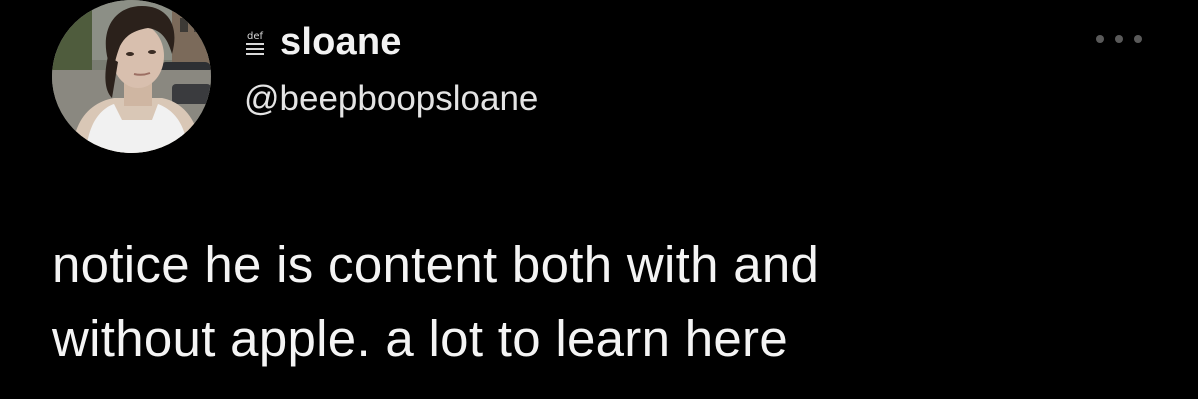 This screenshot has width=1198, height=399. I want to click on more-options-button, so click(1119, 39).